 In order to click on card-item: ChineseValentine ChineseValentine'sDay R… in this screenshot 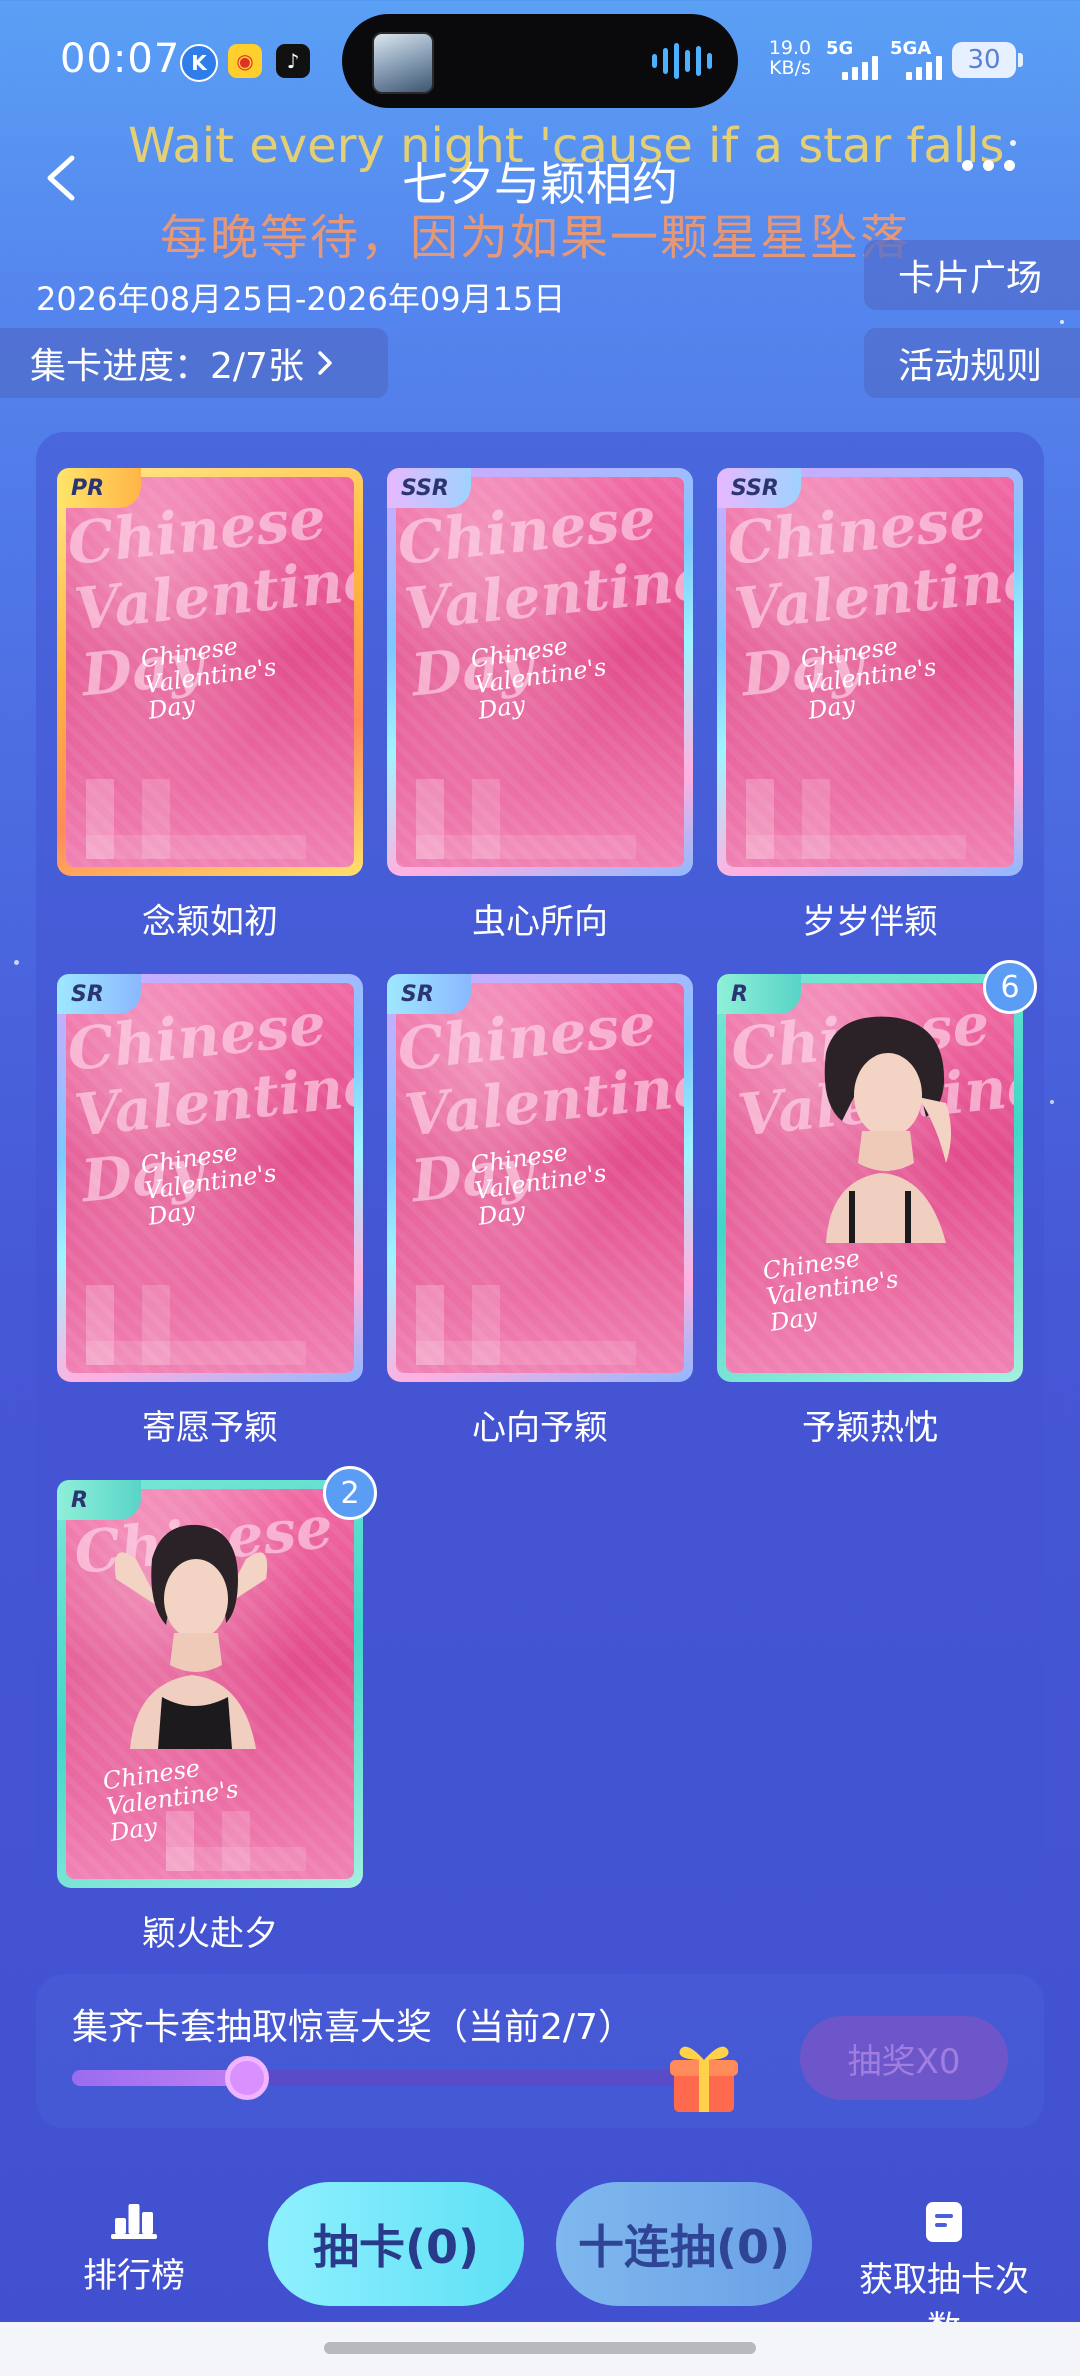, I will do `click(877, 1204)`.